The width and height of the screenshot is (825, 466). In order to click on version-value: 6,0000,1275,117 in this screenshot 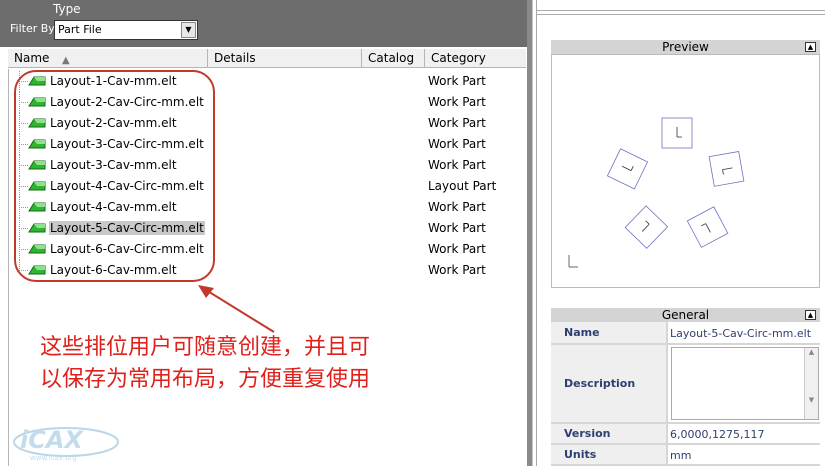, I will do `click(717, 434)`.